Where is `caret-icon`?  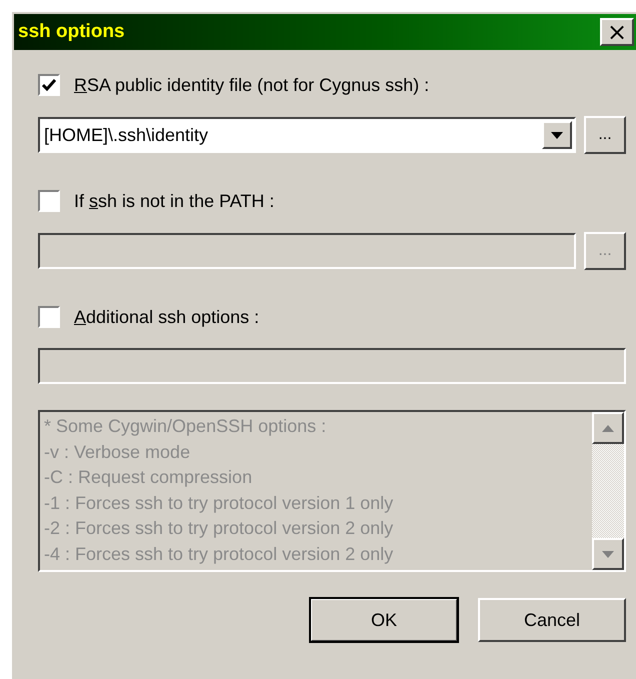 caret-icon is located at coordinates (557, 135).